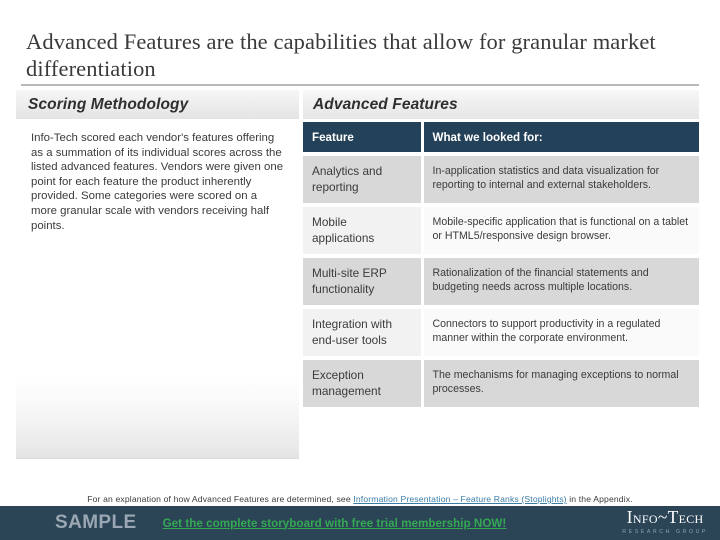  Describe the element at coordinates (346, 383) in the screenshot. I see `feature-name: Exception management` at that location.